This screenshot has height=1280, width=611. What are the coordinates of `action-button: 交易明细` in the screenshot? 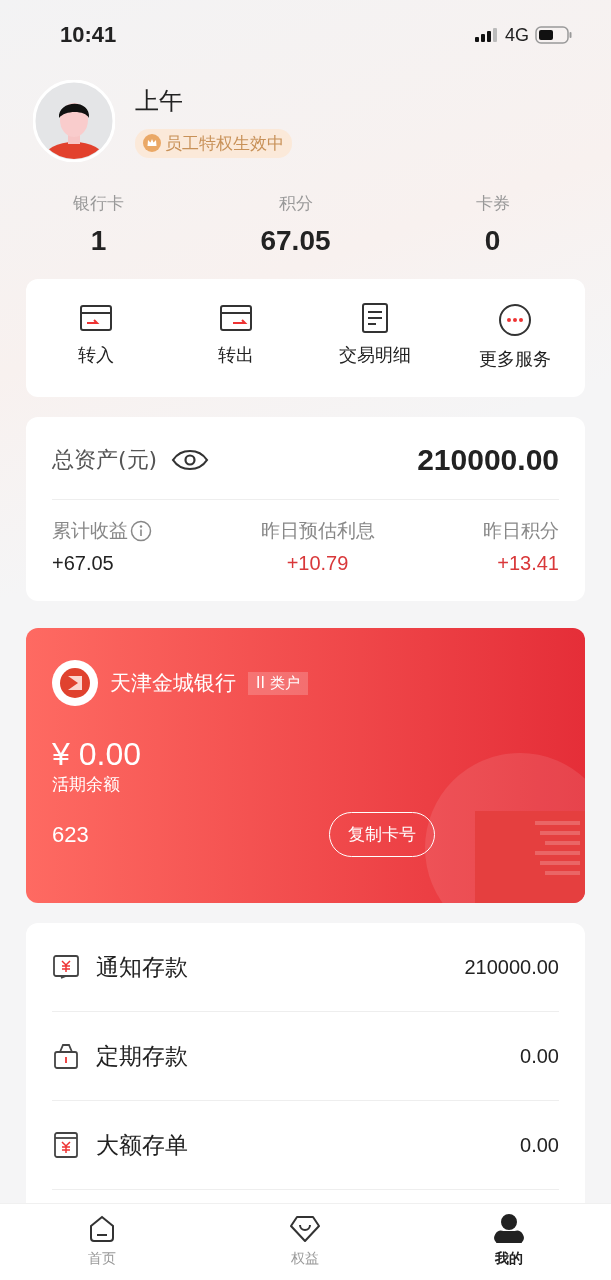 It's located at (375, 337).